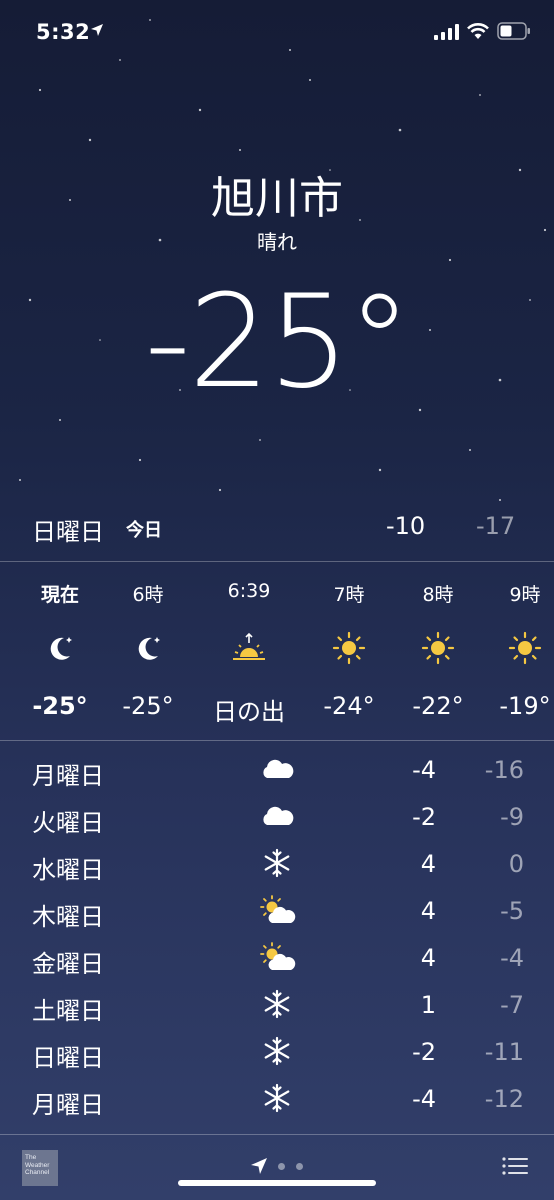 Image resolution: width=554 pixels, height=1200 pixels. What do you see at coordinates (63, 32) in the screenshot?
I see `status-time: 5:32` at bounding box center [63, 32].